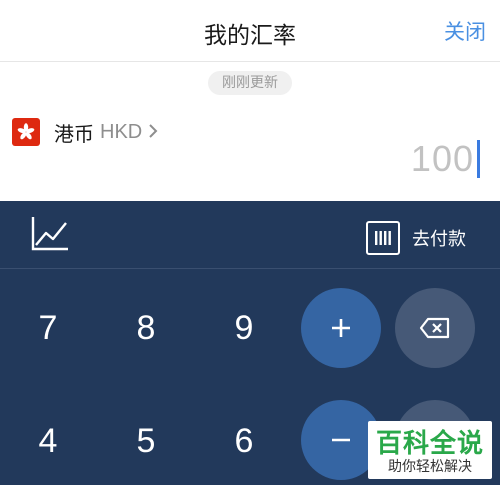 This screenshot has width=500, height=485. I want to click on minus-icon, so click(341, 440).